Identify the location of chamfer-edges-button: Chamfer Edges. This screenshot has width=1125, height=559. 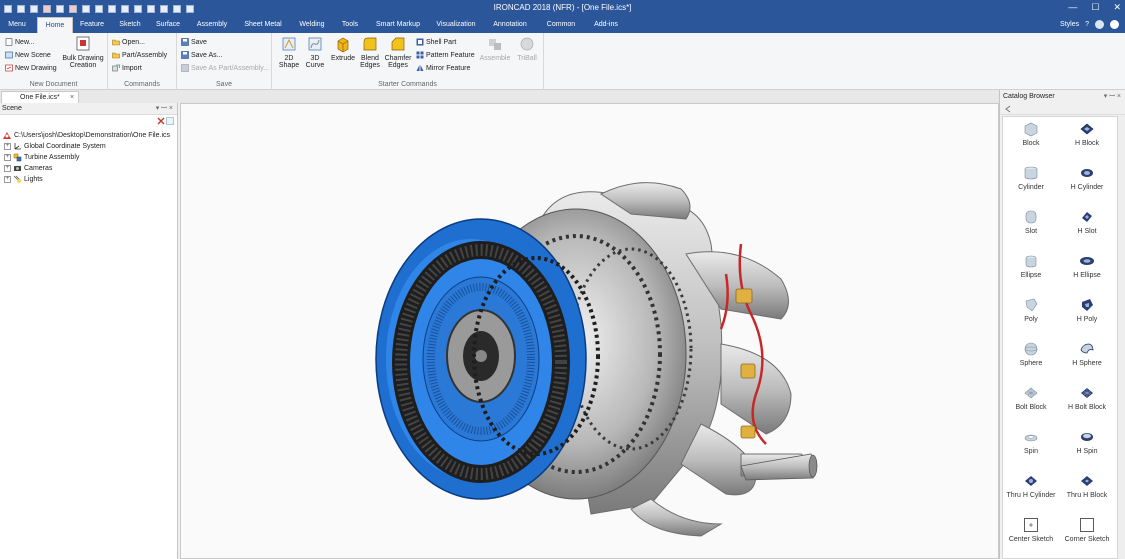
(398, 52).